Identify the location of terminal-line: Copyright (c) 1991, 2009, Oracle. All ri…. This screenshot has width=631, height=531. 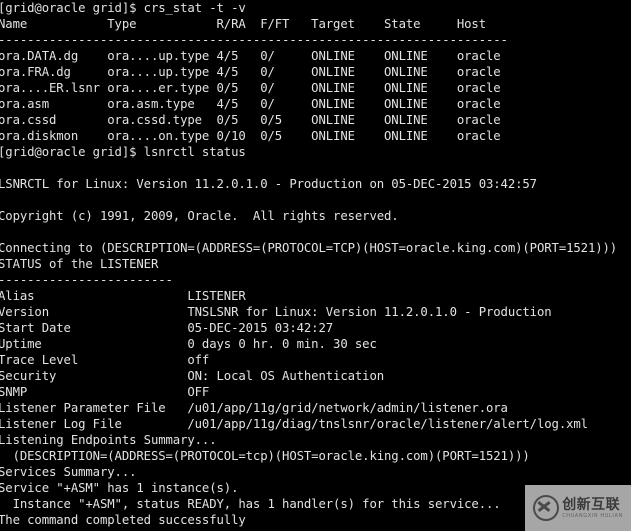
(199, 216).